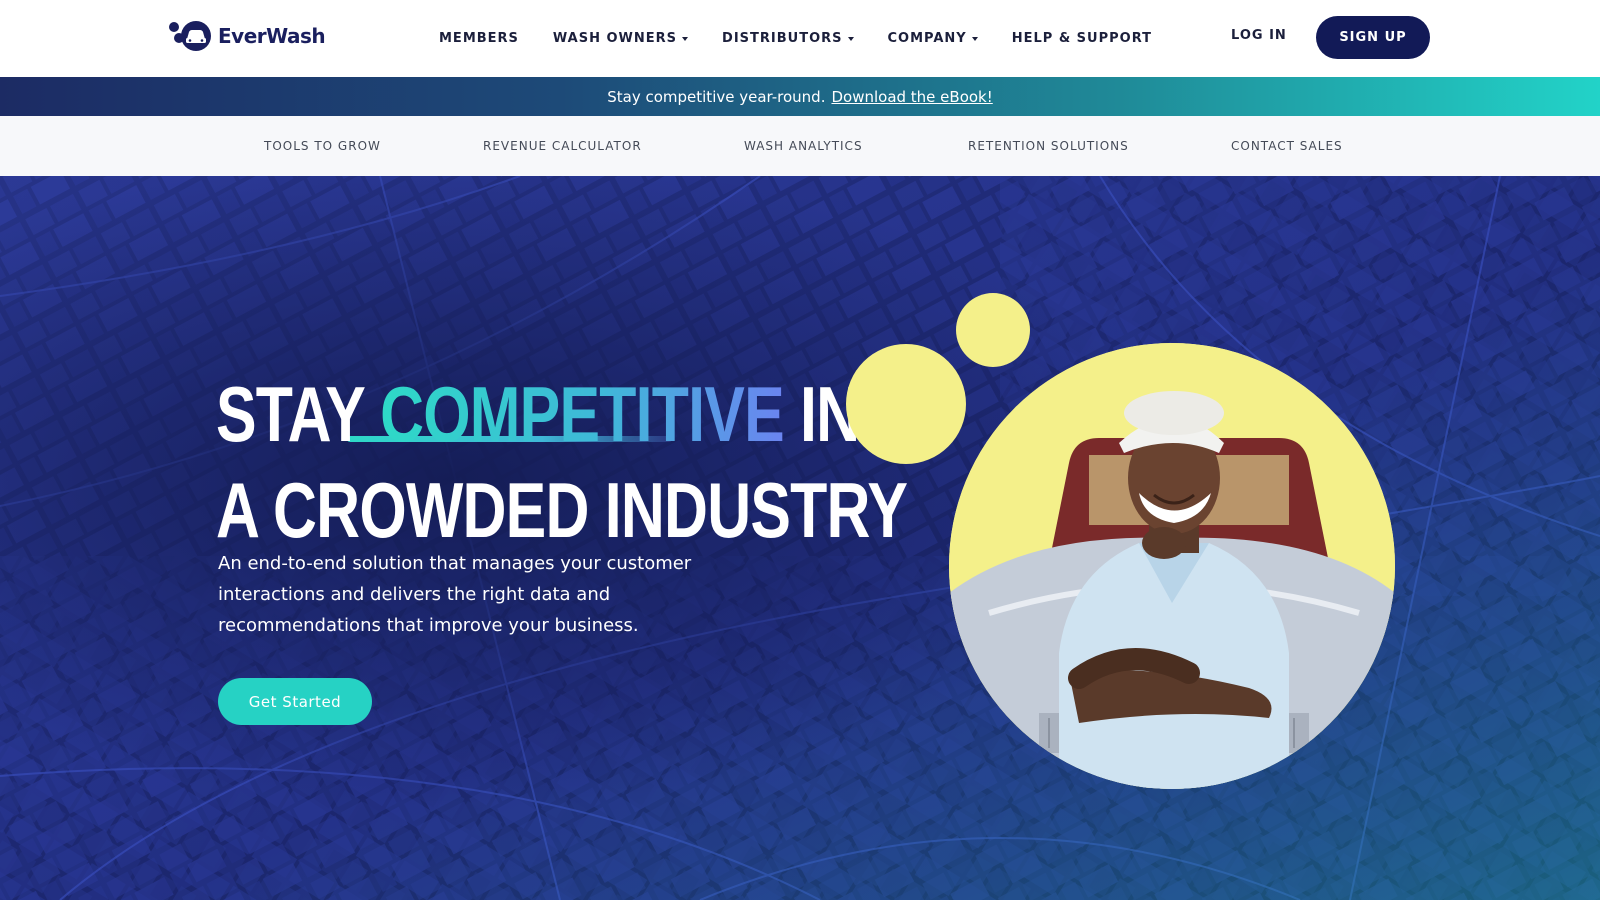 The width and height of the screenshot is (1600, 900). I want to click on nav-label: COMPANY, so click(927, 38).